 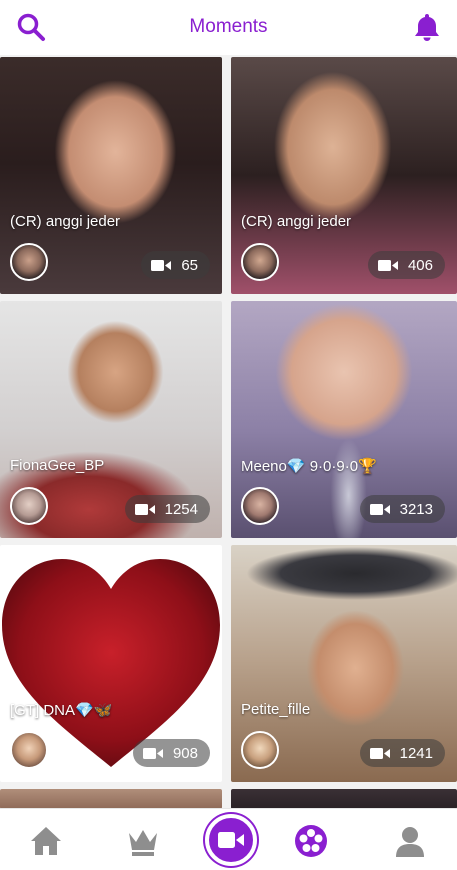 I want to click on broadcaster-name: Meeno💎 9·0·9·0🏆, so click(x=309, y=466).